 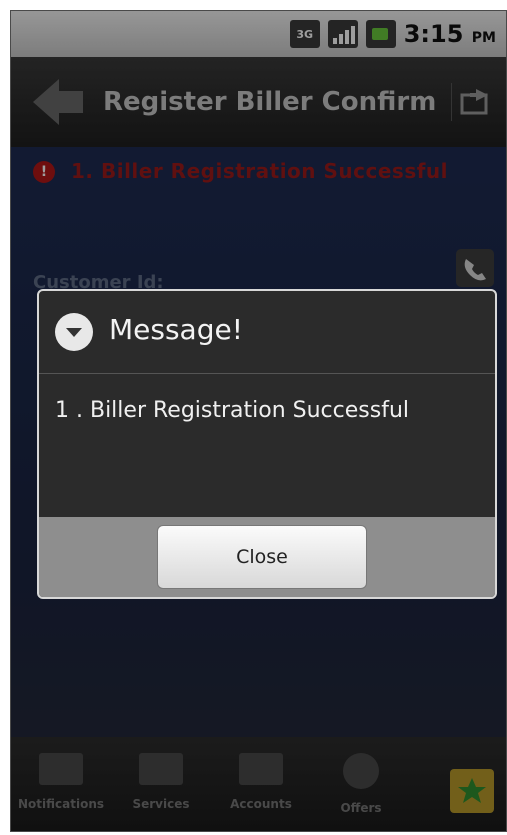 I want to click on dialog-title: Message!, so click(x=176, y=329).